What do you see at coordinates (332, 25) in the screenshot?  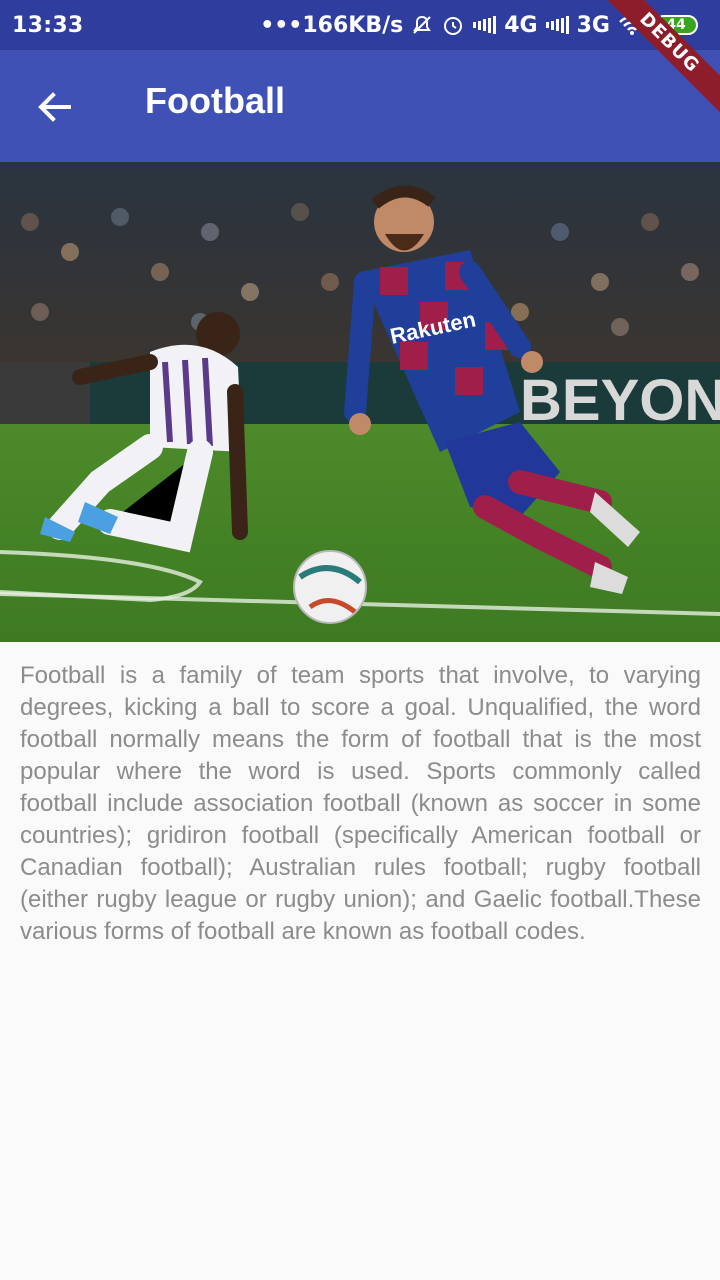 I see `network-speed: •••166KB/s` at bounding box center [332, 25].